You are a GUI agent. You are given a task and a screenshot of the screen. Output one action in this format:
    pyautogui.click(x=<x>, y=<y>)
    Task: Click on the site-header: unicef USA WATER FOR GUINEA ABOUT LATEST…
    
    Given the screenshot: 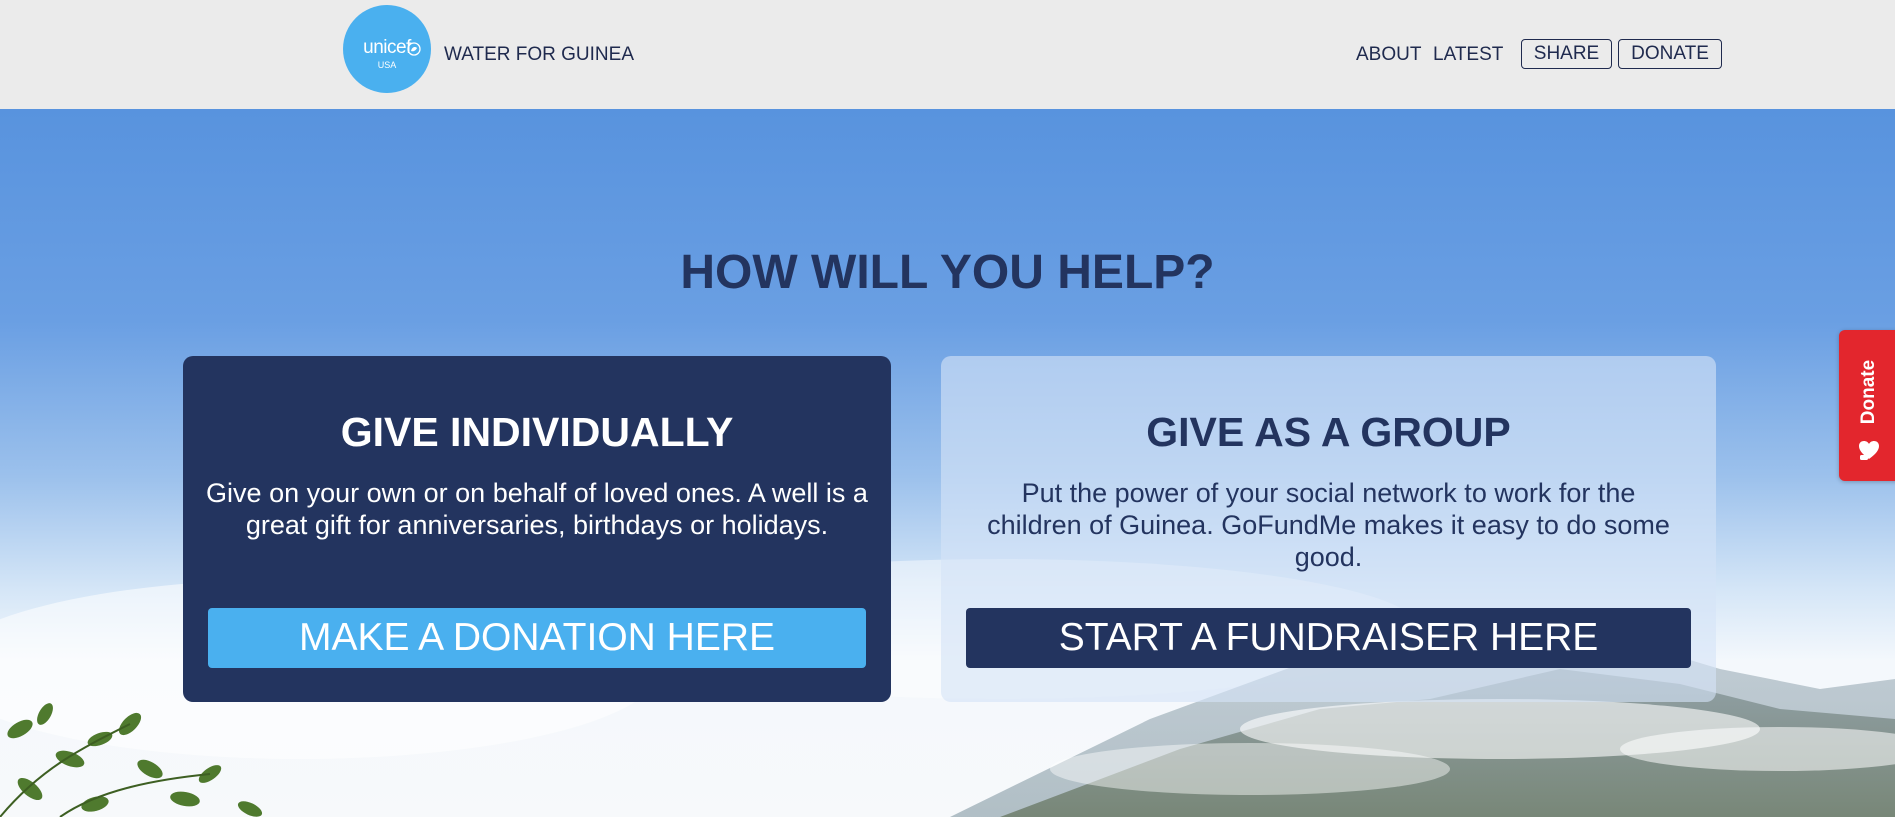 What is the action you would take?
    pyautogui.click(x=947, y=54)
    